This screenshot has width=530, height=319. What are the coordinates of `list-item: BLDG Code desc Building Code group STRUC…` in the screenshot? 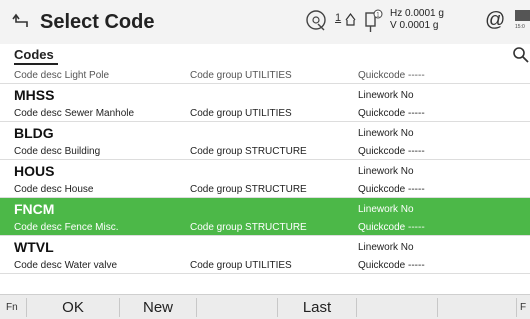 It's located at (265, 141).